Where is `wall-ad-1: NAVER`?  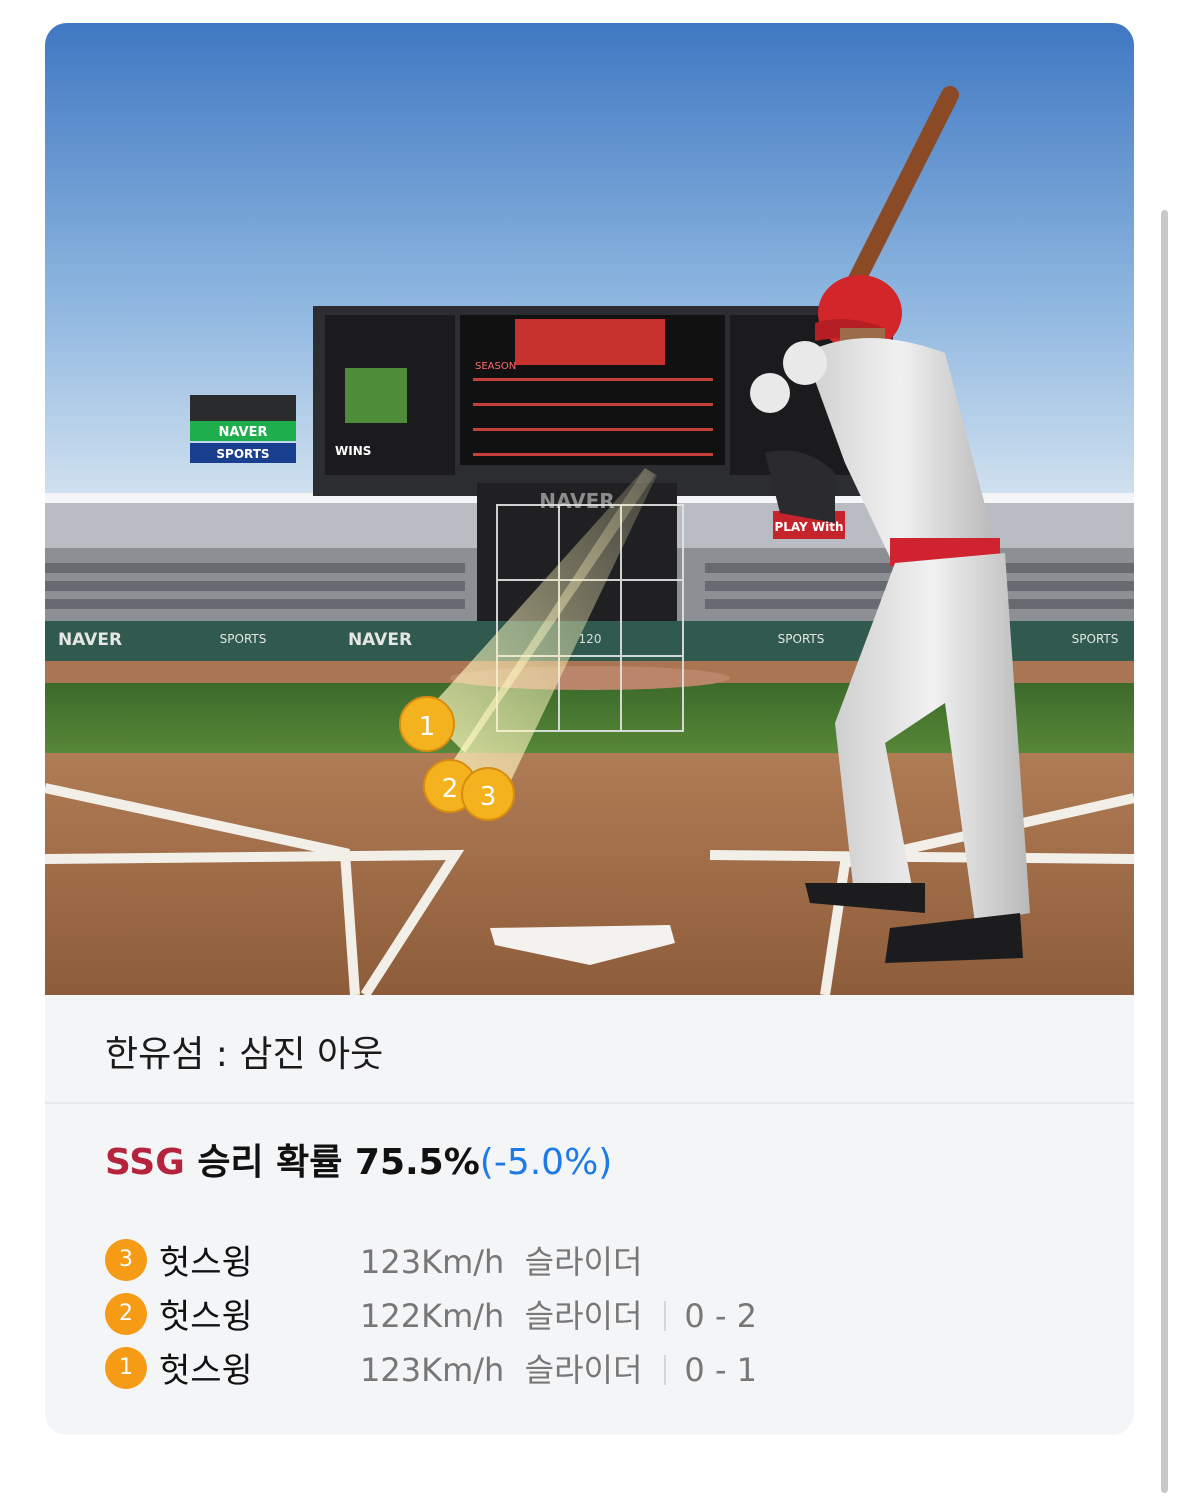
wall-ad-1: NAVER is located at coordinates (90, 640).